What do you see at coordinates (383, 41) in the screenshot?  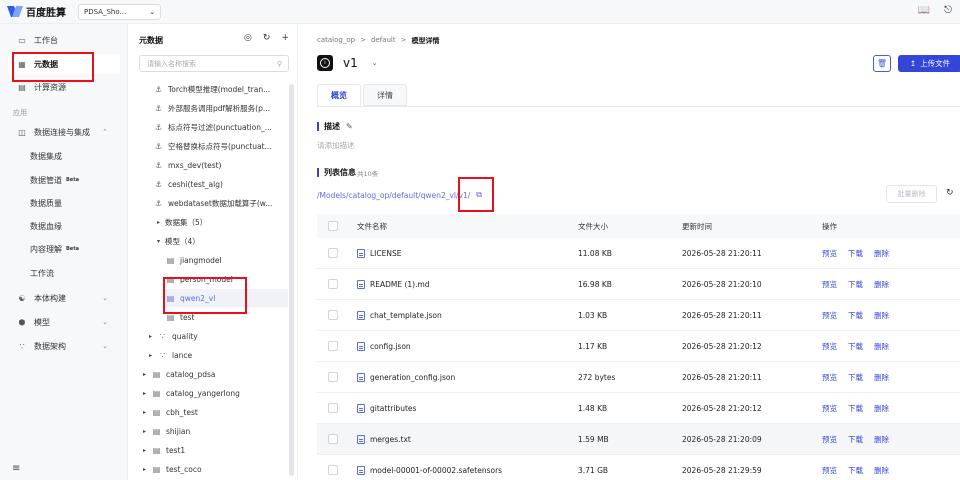 I see `breadcrumb-item: default` at bounding box center [383, 41].